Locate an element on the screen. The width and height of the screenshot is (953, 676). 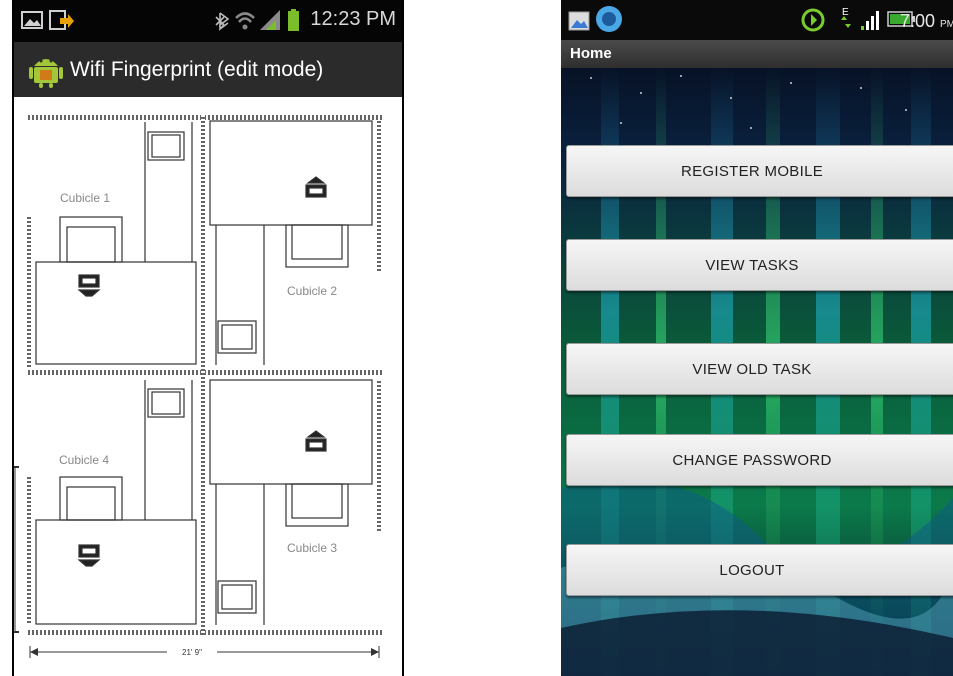
status-bar: 12:23 PM is located at coordinates (208, 21).